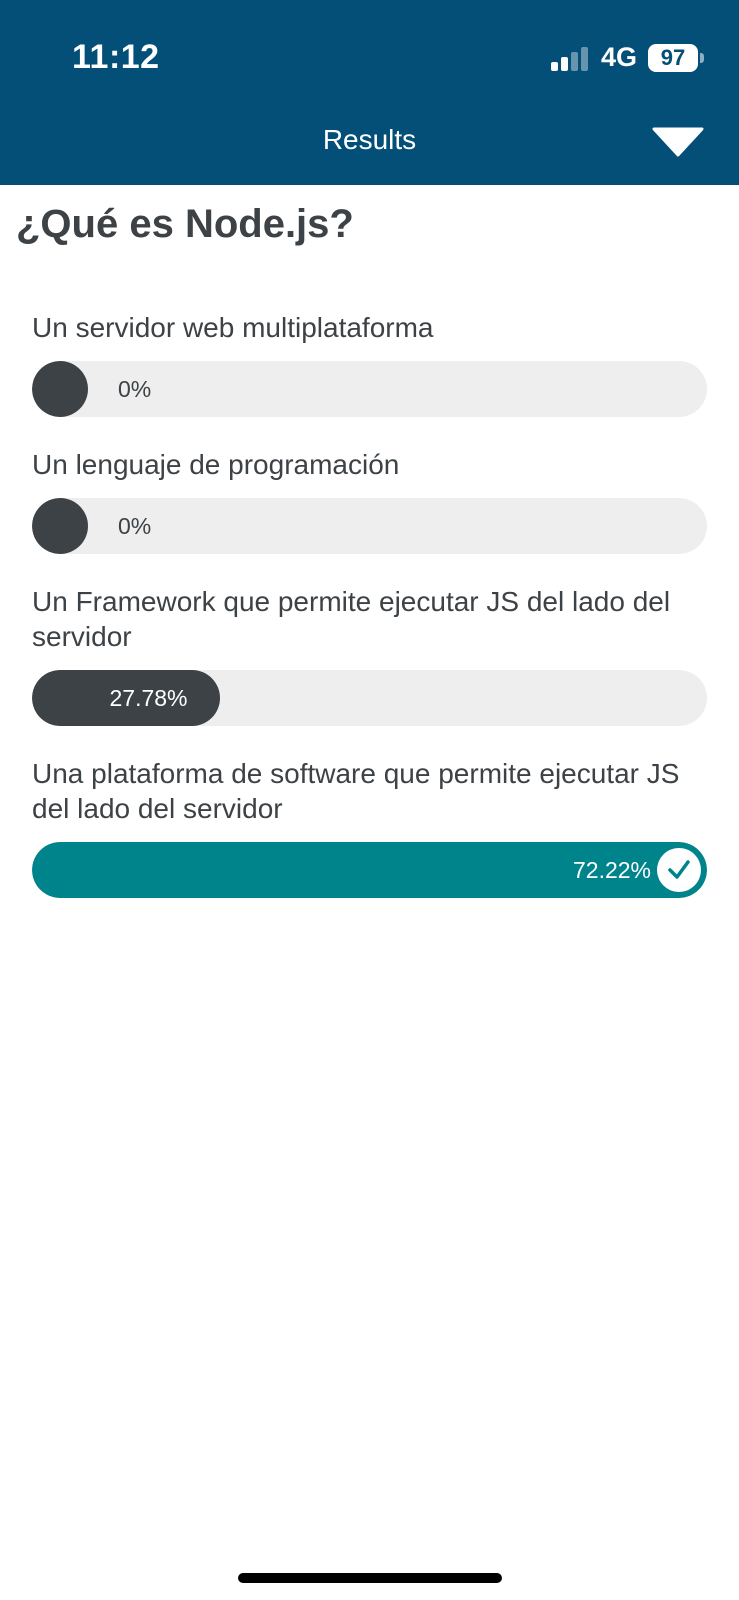 The height and width of the screenshot is (1600, 739). I want to click on result-option: Un lenguaje de programación 0%, so click(369, 500).